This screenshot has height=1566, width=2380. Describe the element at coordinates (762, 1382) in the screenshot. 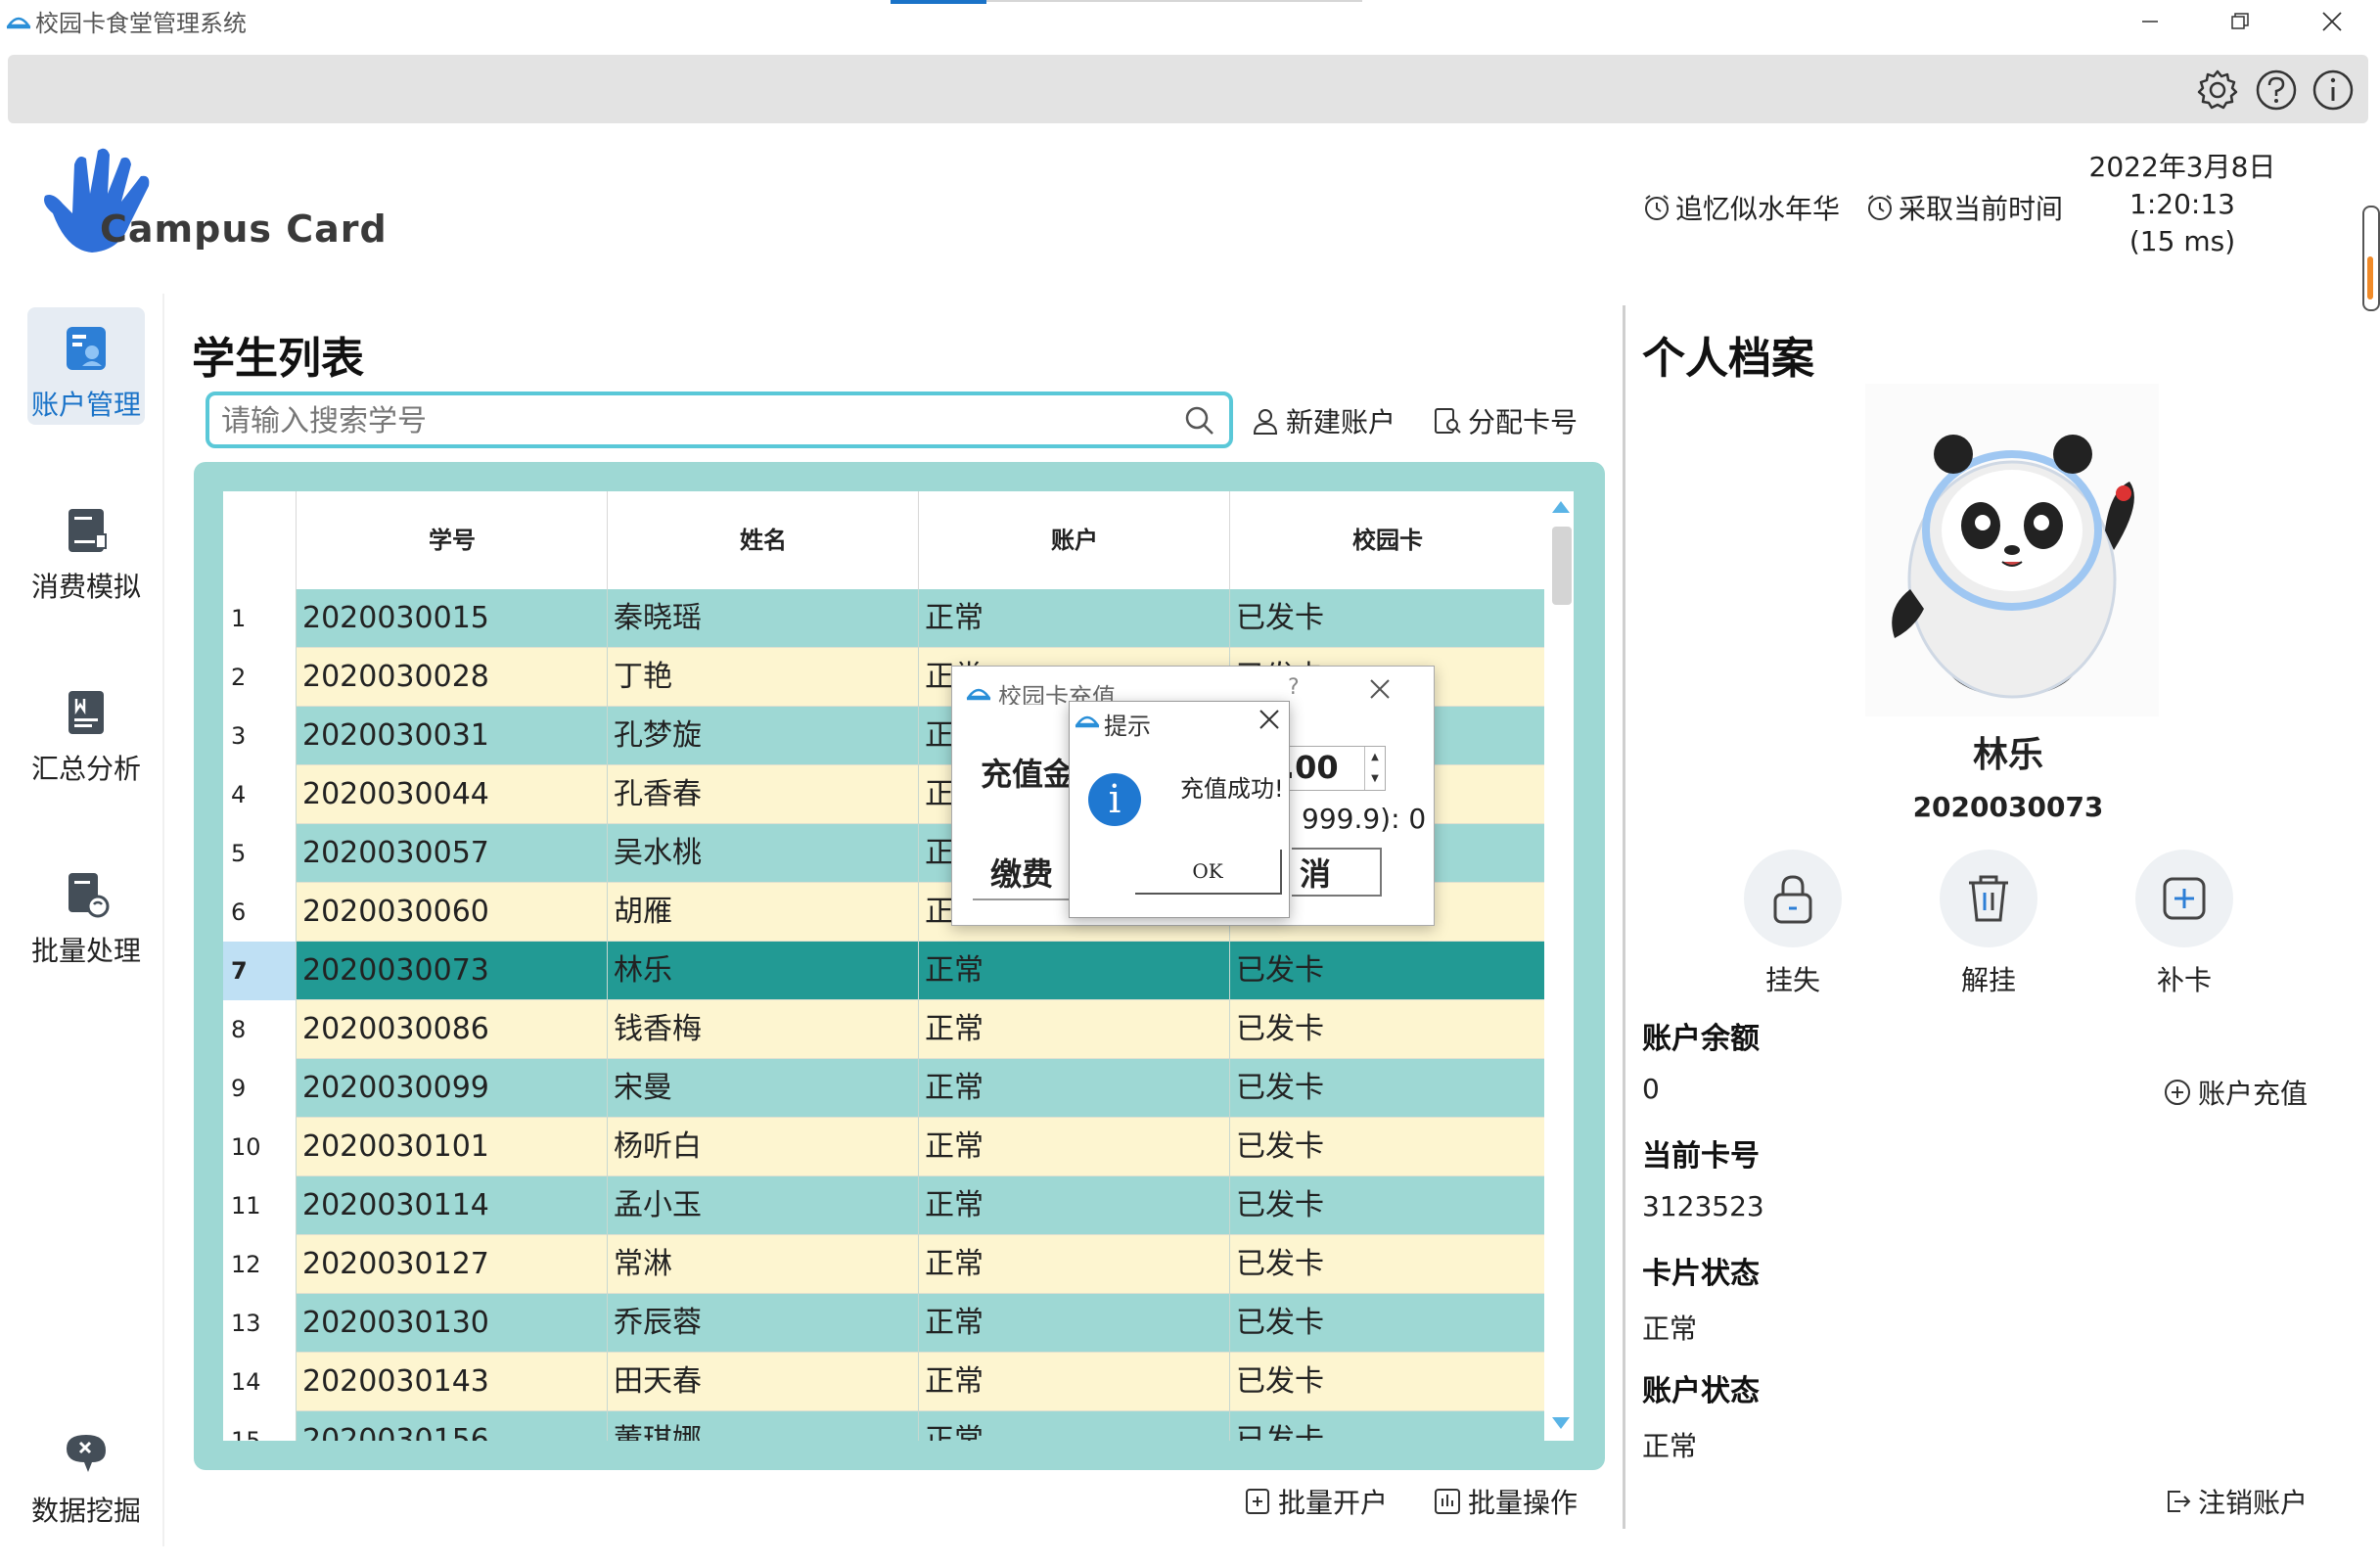

I see `cell-name: 田天春` at that location.